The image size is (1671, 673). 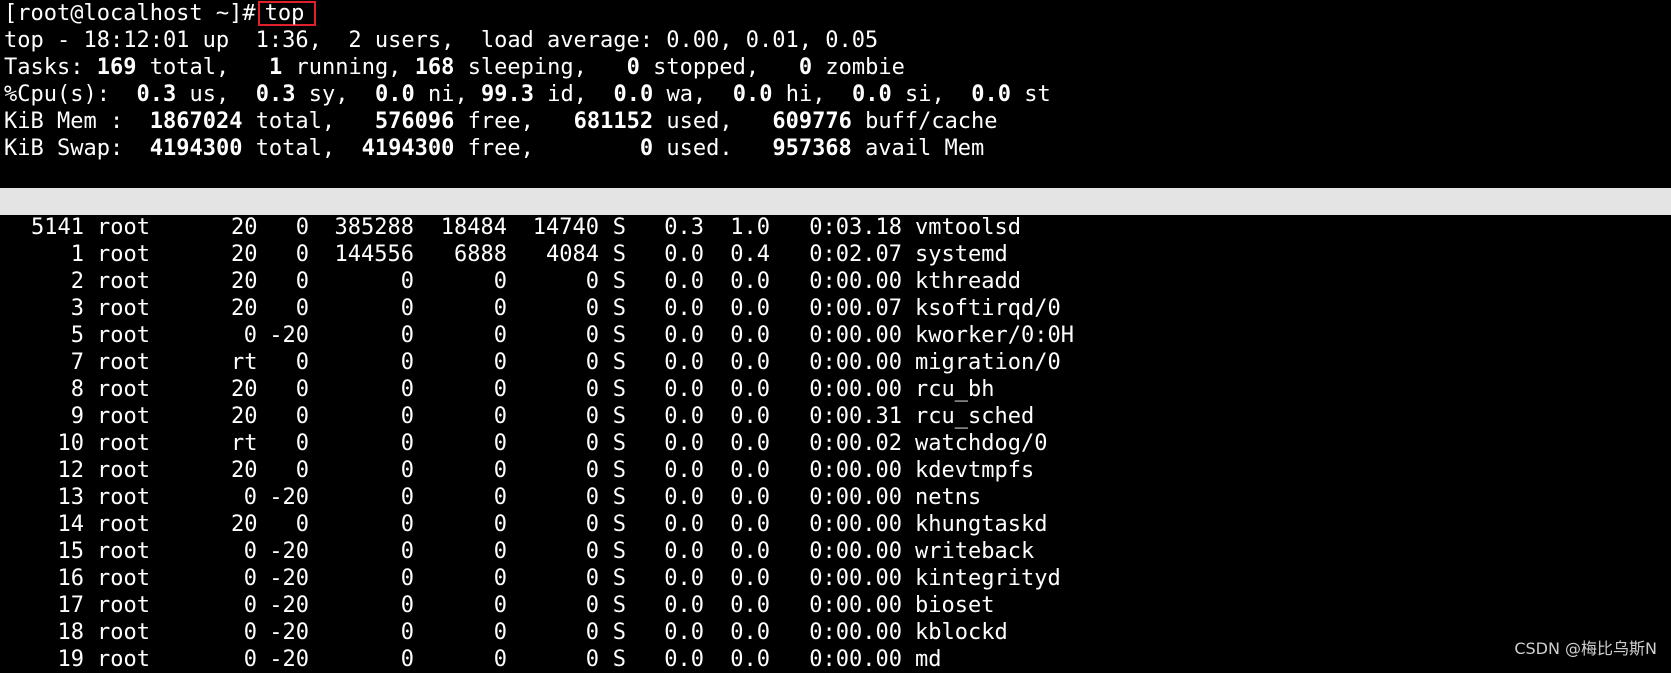 What do you see at coordinates (539, 416) in the screenshot?
I see `table-row: 9 root 20 0 0 0 0 S 0.0 0.0 0:00.31 rcu_sched` at bounding box center [539, 416].